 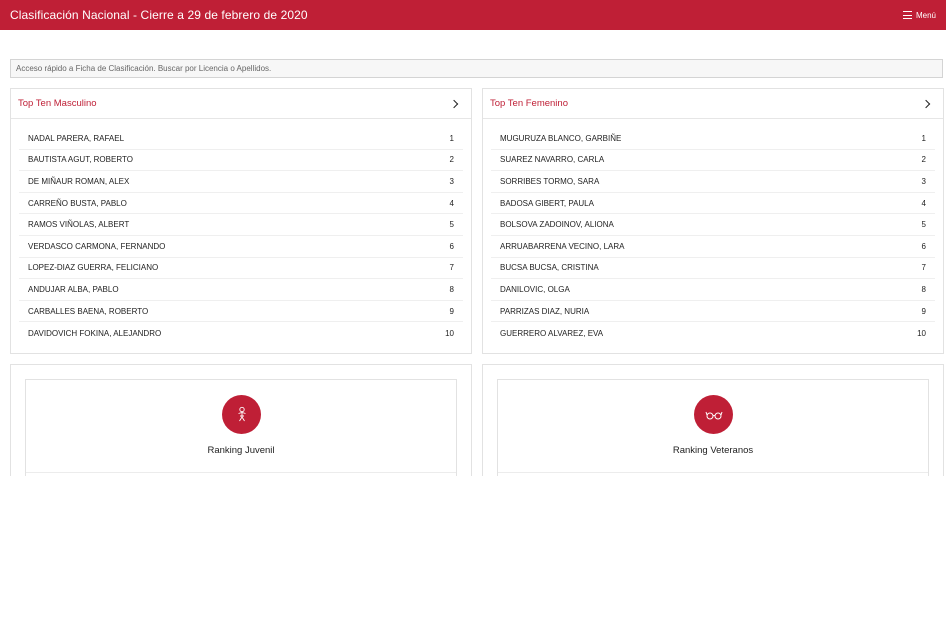 What do you see at coordinates (57, 103) in the screenshot?
I see `panel-title: Top Ten Masculino` at bounding box center [57, 103].